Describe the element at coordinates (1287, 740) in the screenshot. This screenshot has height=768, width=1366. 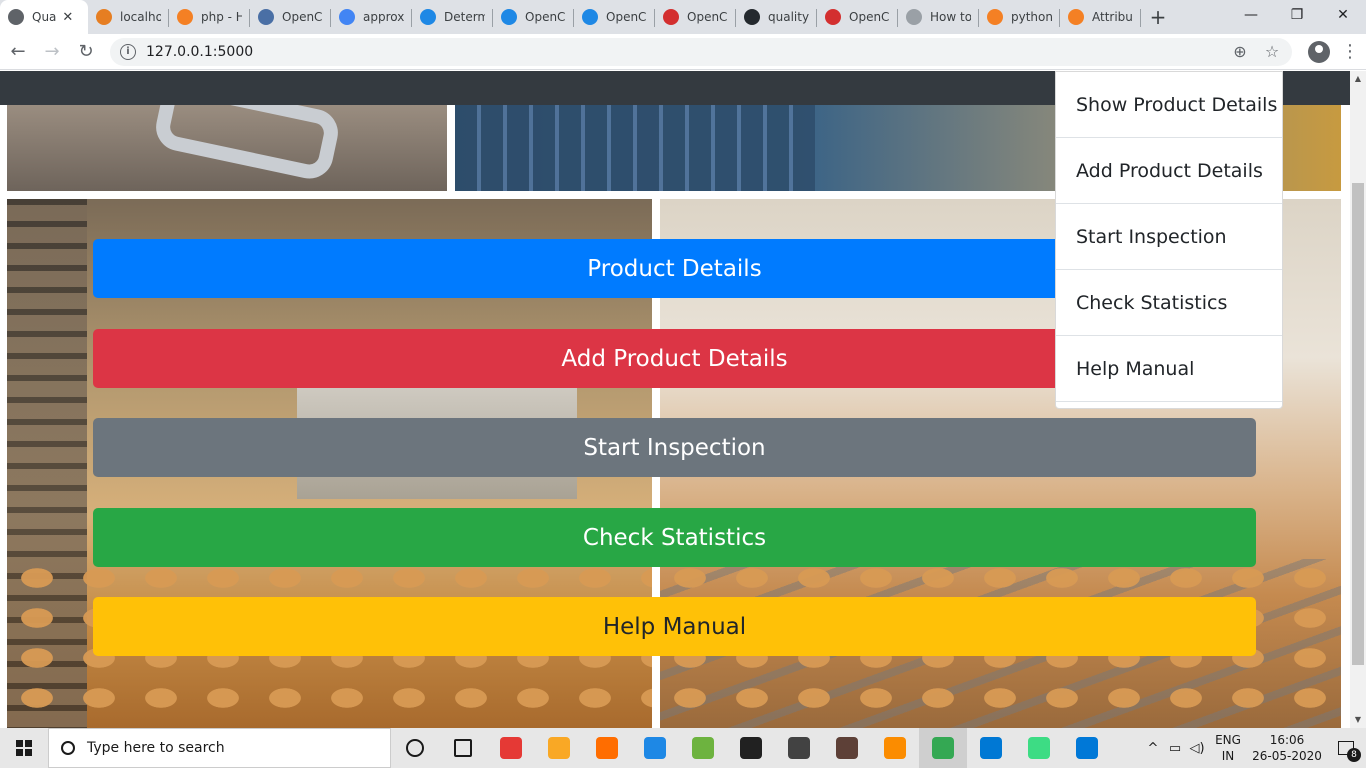
I see `clock-time: 16:06` at that location.